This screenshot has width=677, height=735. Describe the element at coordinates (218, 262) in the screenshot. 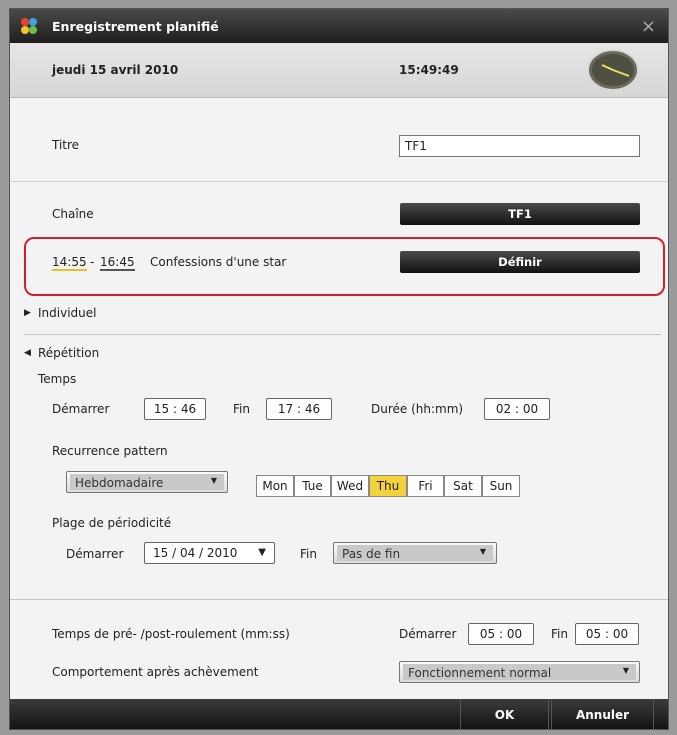

I see `program-name: Confessions d'une star` at that location.